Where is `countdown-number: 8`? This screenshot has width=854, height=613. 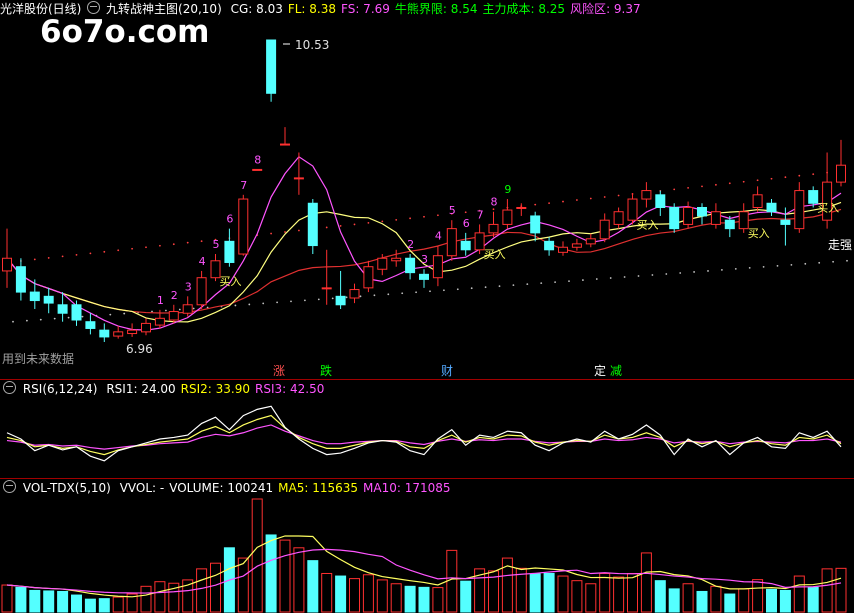
countdown-number: 8 is located at coordinates (494, 202).